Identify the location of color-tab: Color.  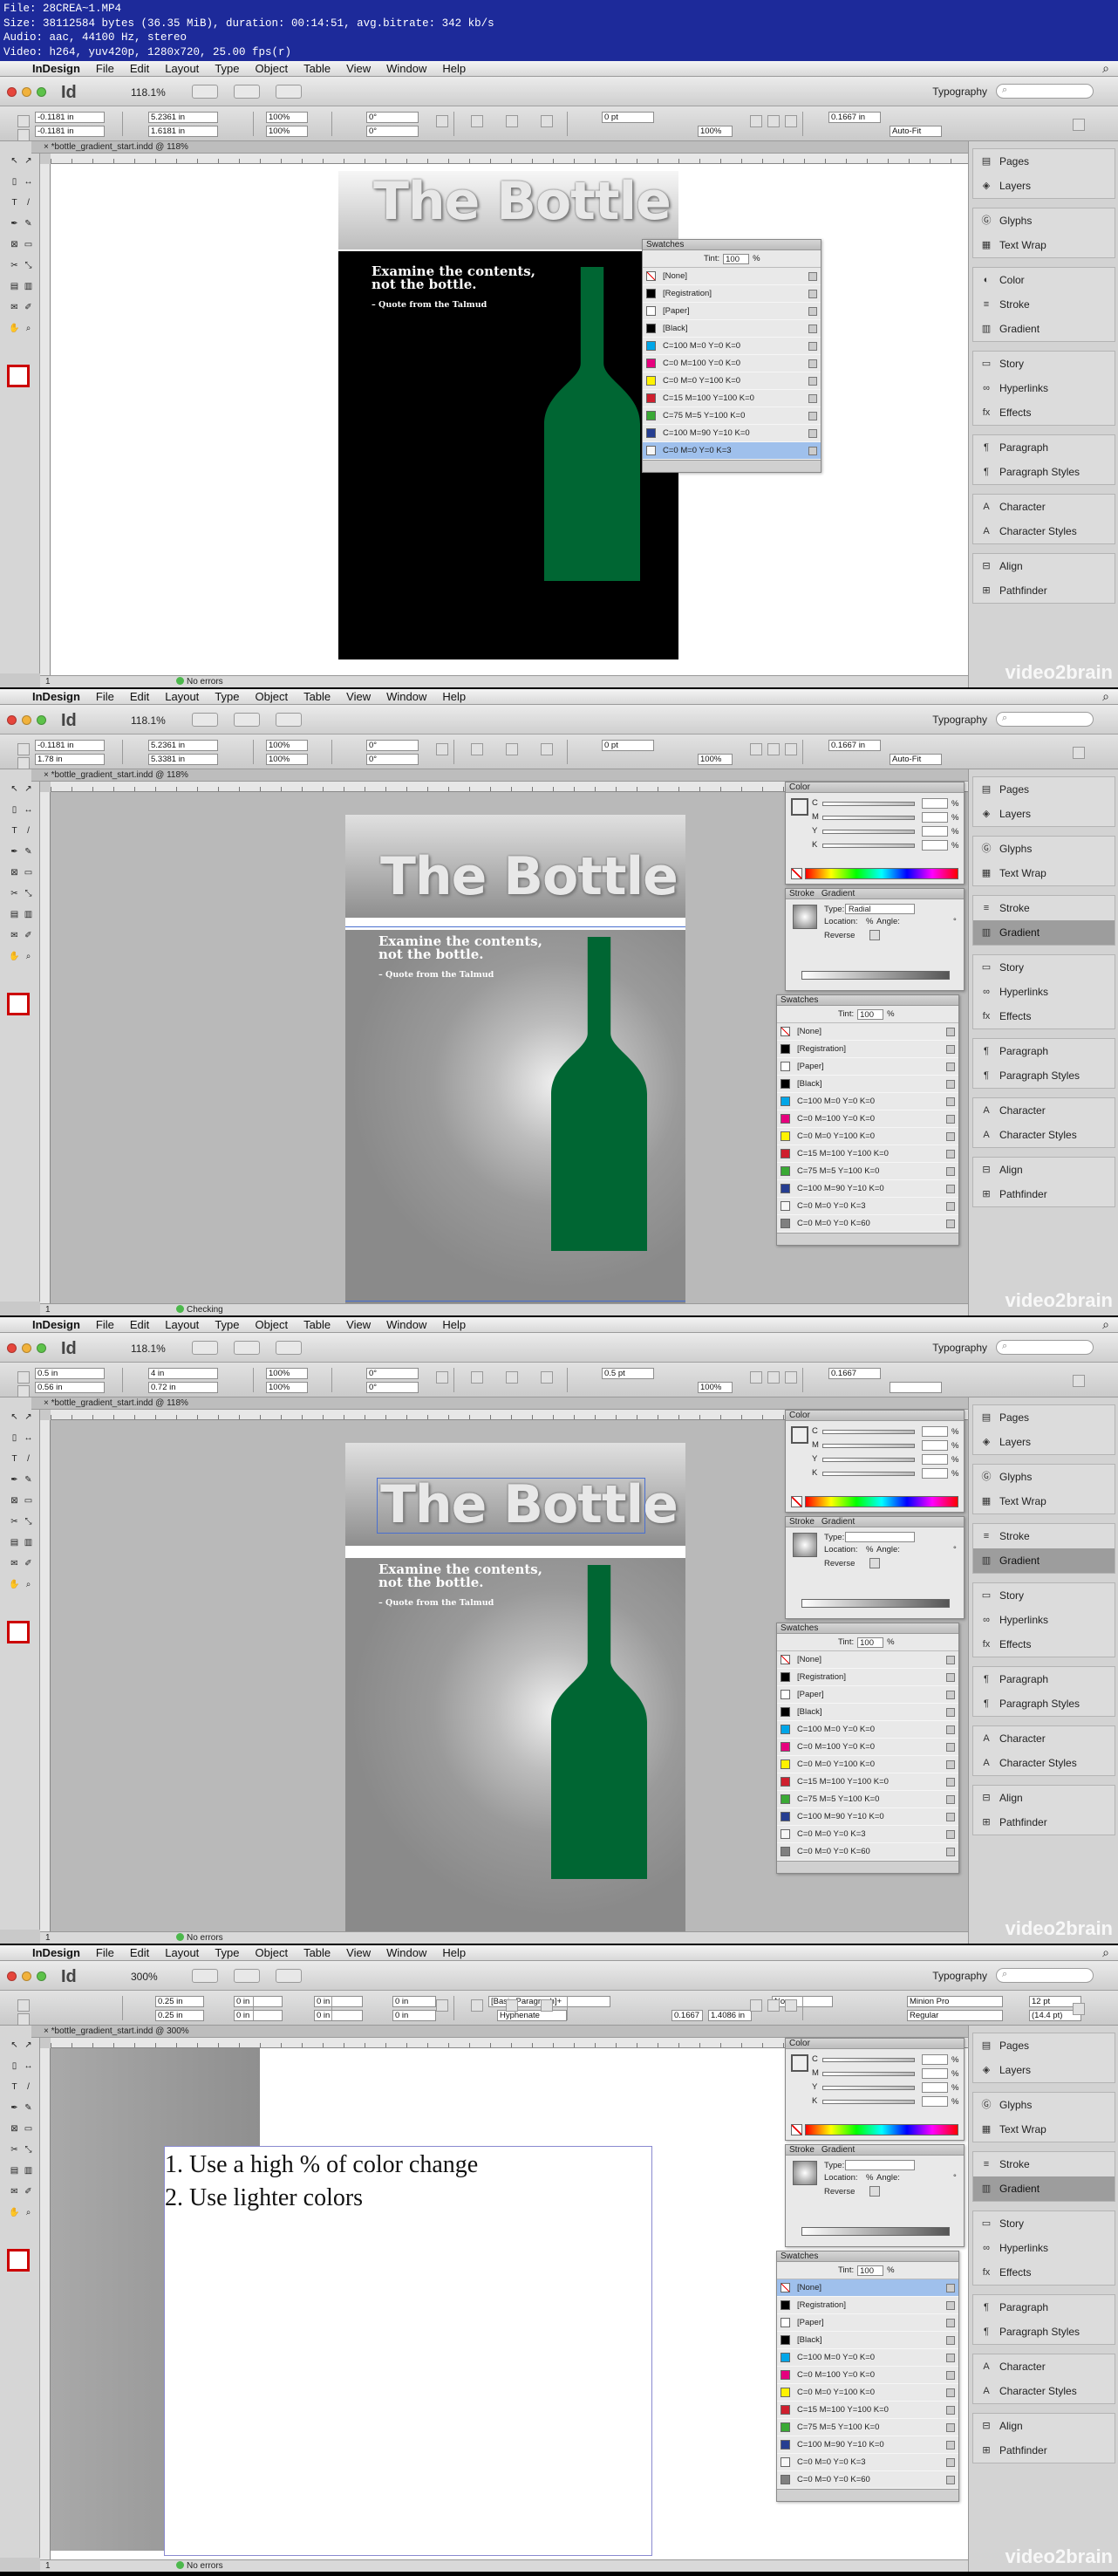
(799, 1415).